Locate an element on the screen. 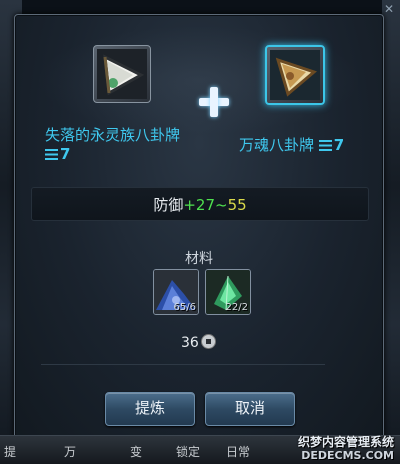  source-item-name: 失落的永灵族八卦牌 7 is located at coordinates (125, 145).